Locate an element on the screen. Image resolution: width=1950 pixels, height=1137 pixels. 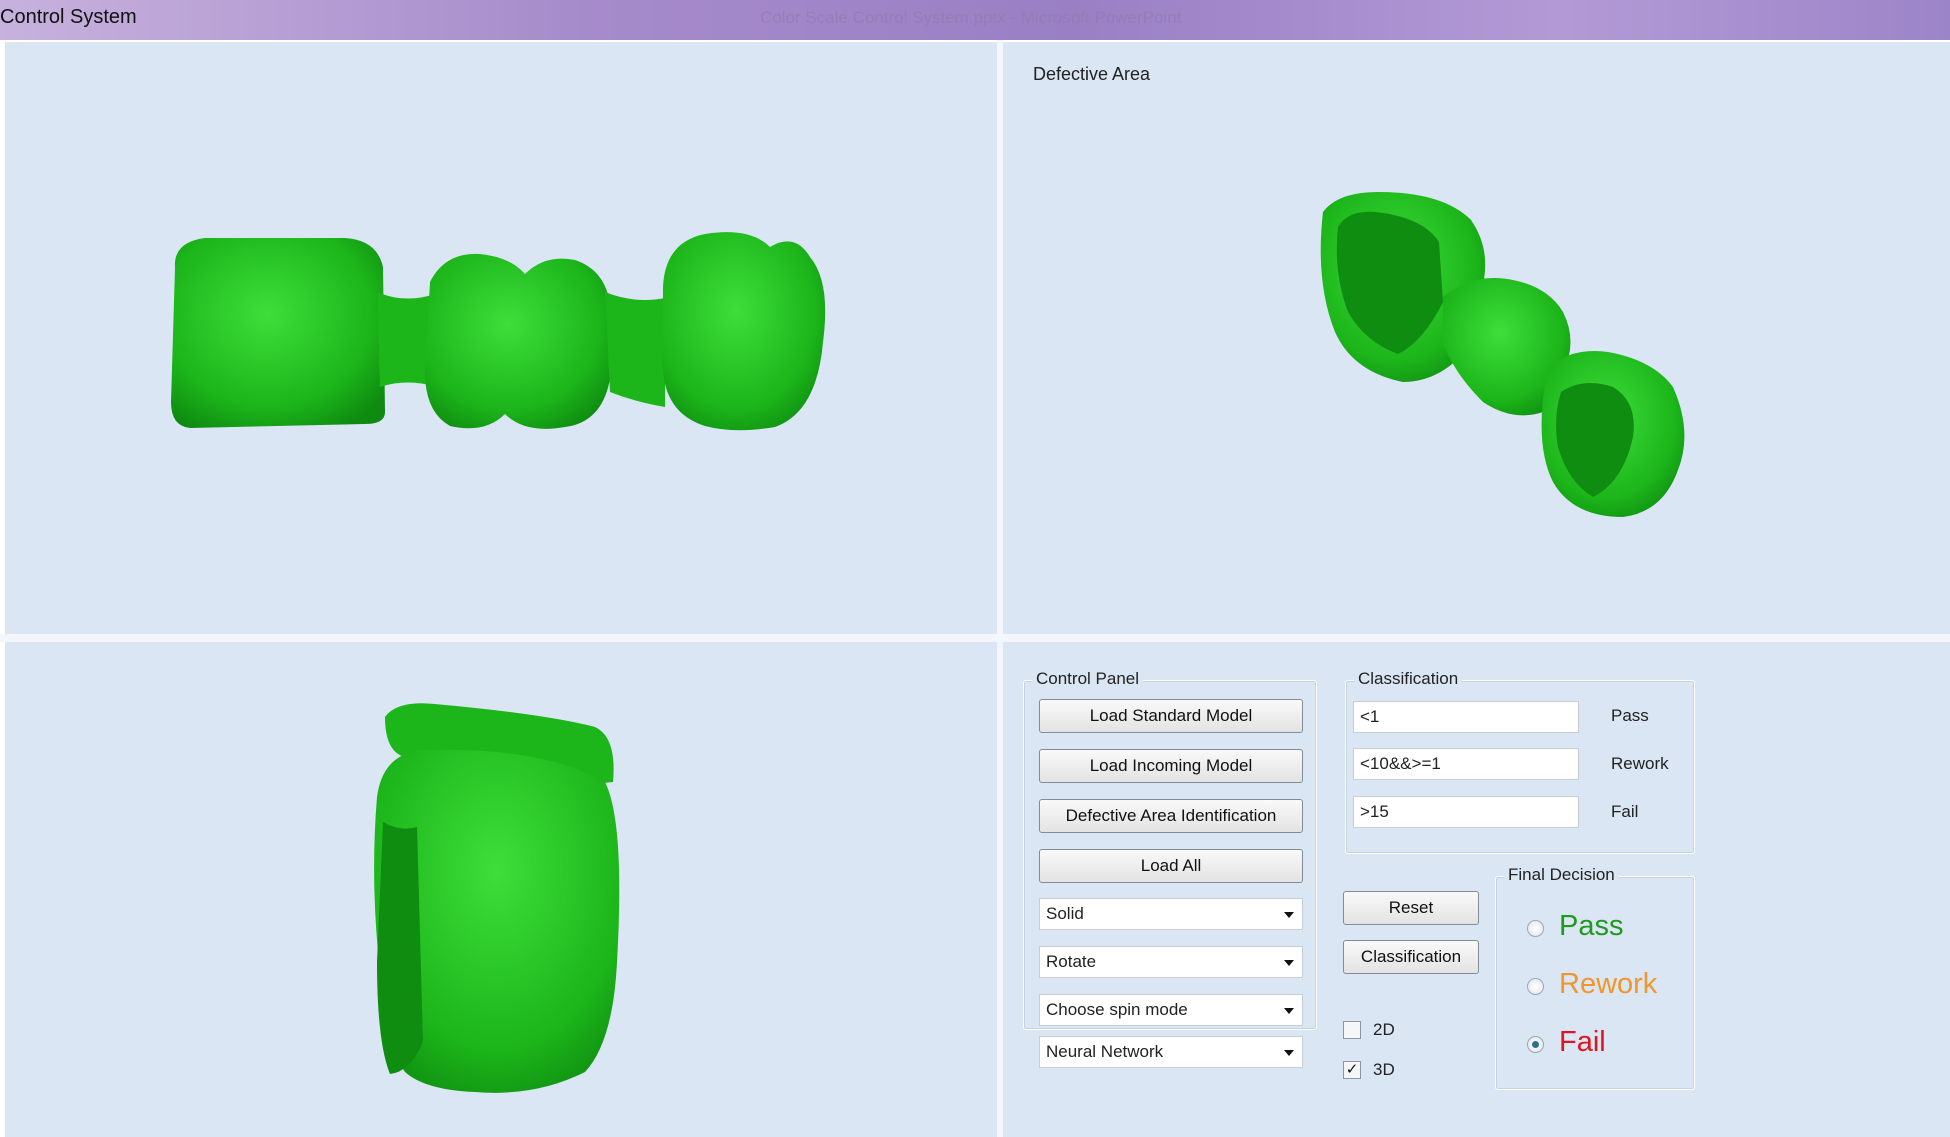
final-pass-radio is located at coordinates (1535, 928).